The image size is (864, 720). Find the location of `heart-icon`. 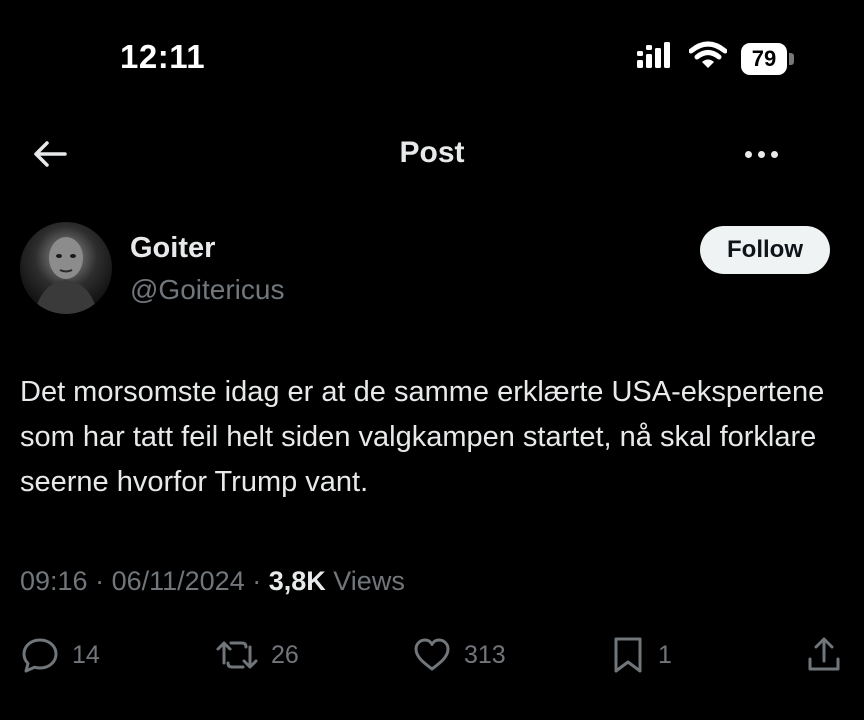

heart-icon is located at coordinates (432, 654).